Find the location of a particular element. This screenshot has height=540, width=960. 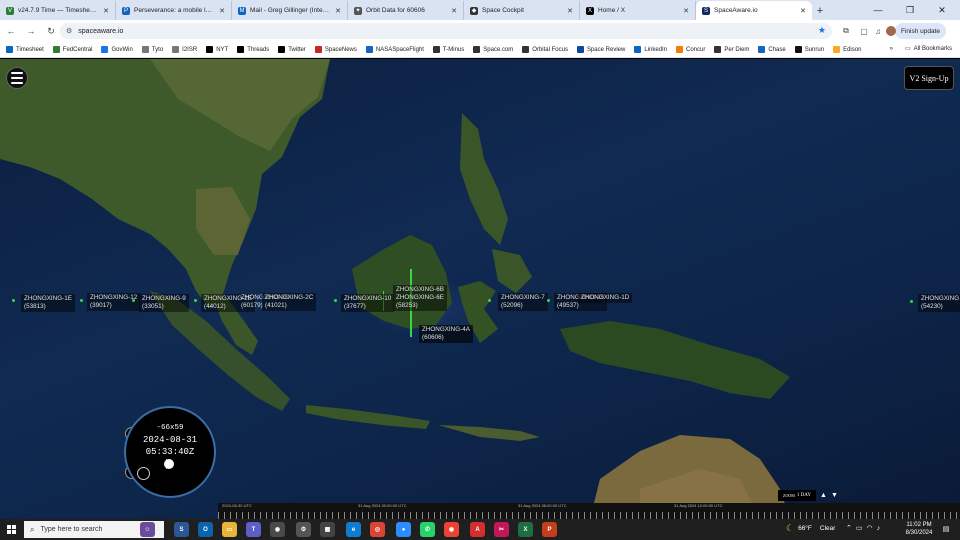

calculator-icon: ▦ is located at coordinates (327, 529).